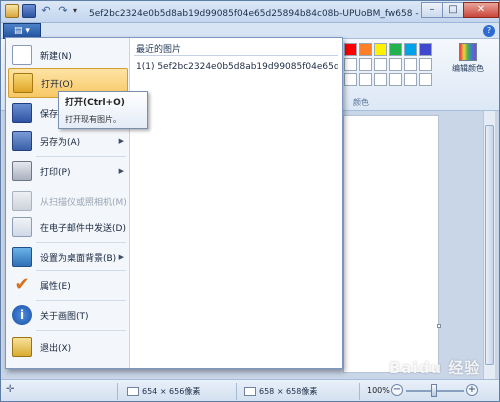  Describe the element at coordinates (22, 257) in the screenshot. I see `desktop-background-icon` at that location.